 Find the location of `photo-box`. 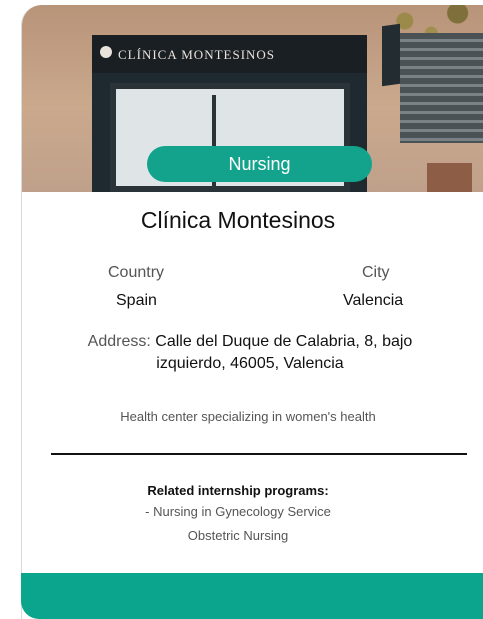

photo-box is located at coordinates (449, 177).